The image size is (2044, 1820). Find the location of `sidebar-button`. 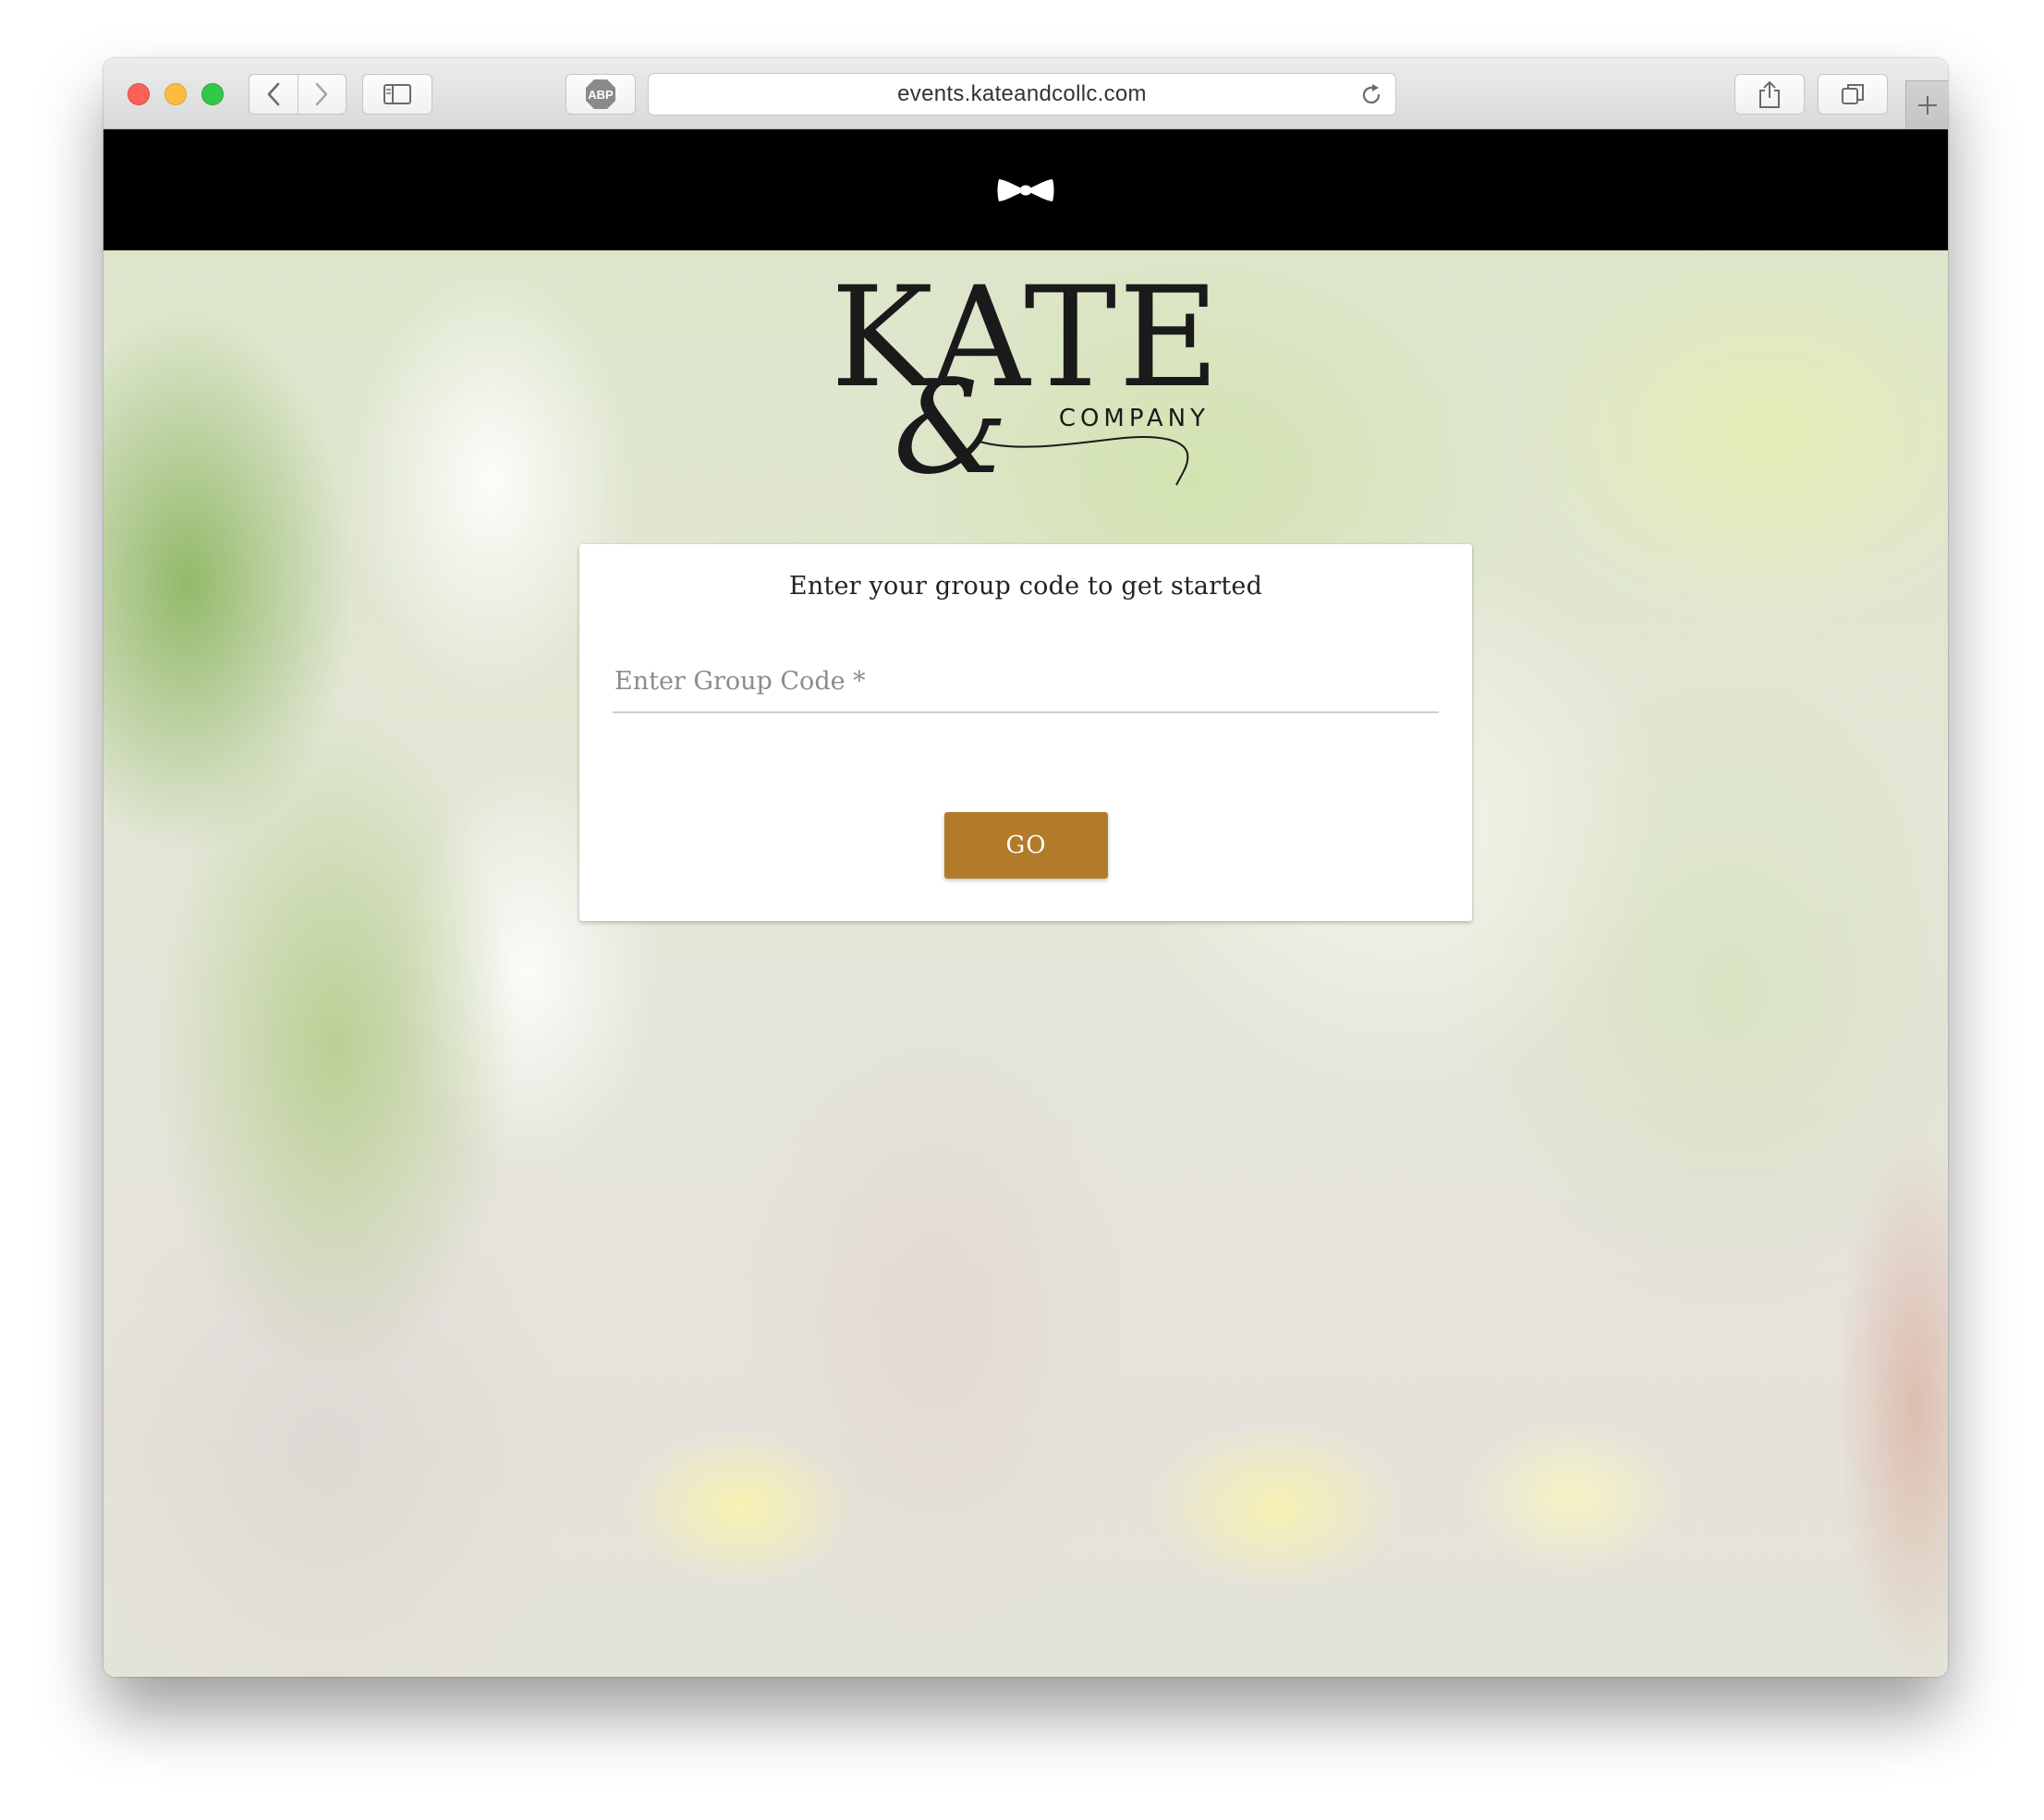

sidebar-button is located at coordinates (397, 94).